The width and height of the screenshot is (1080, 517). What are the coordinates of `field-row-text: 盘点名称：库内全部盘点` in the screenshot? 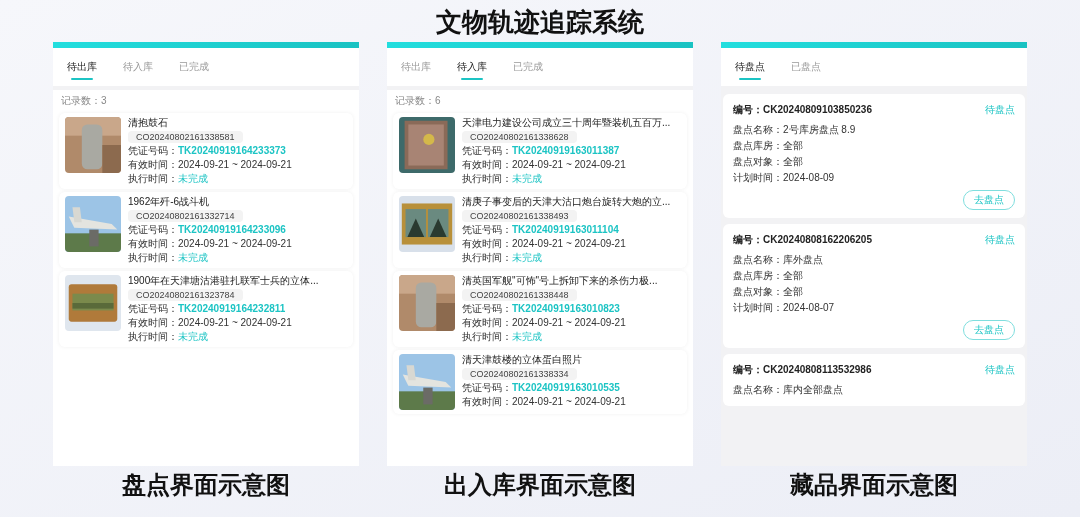 It's located at (788, 390).